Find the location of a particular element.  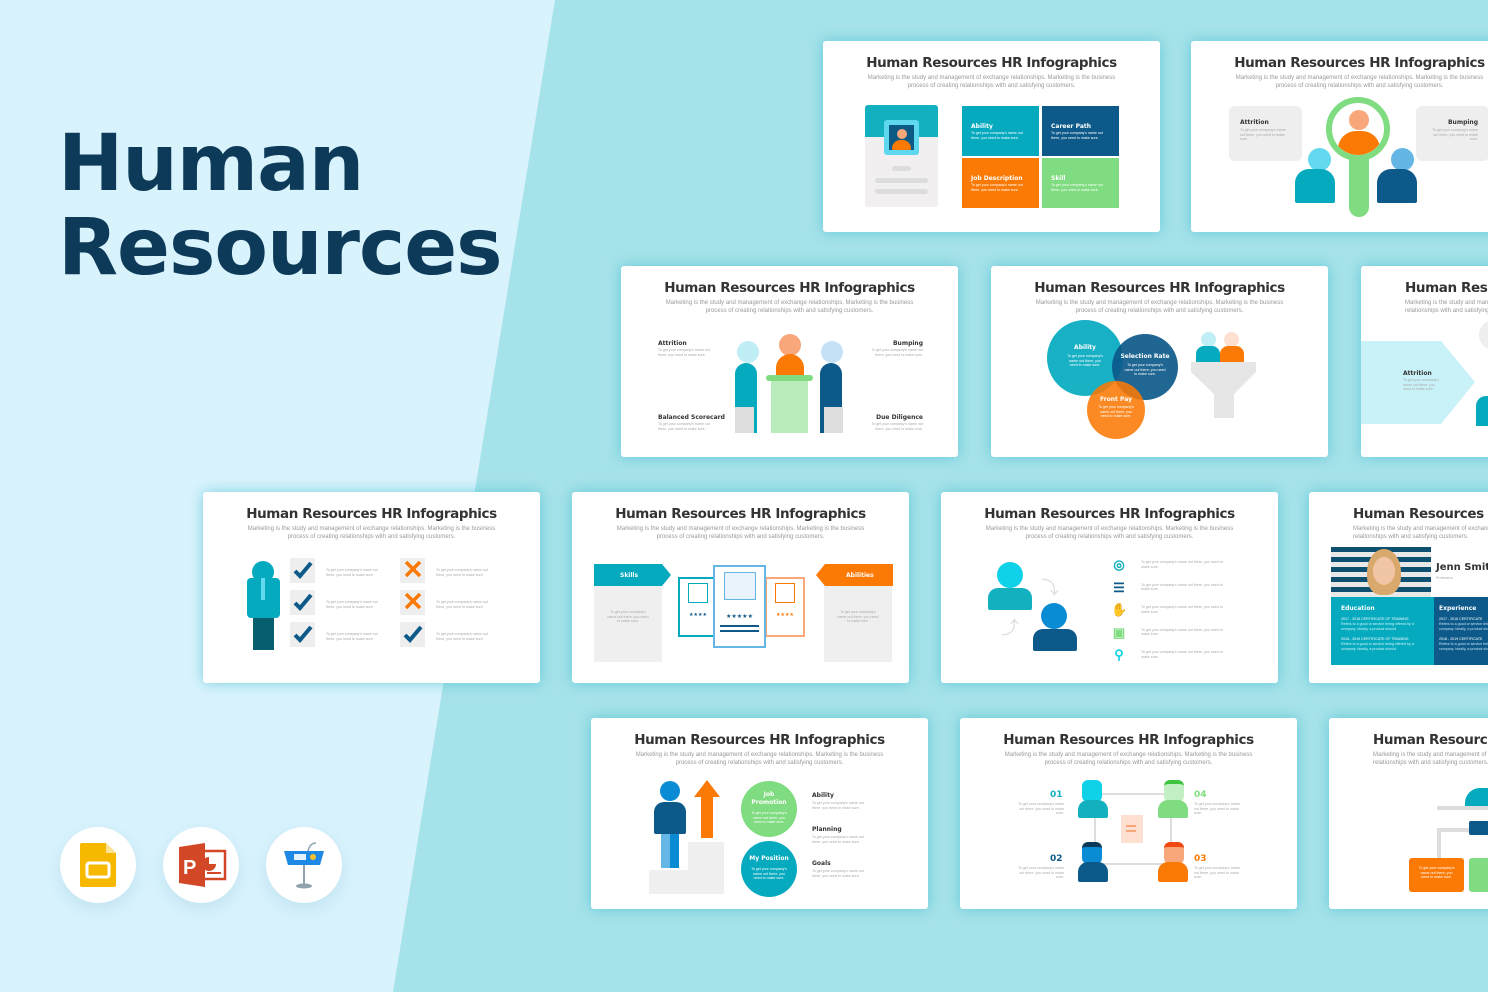

candidate-name: Jenn Smith is located at coordinates (1462, 567).